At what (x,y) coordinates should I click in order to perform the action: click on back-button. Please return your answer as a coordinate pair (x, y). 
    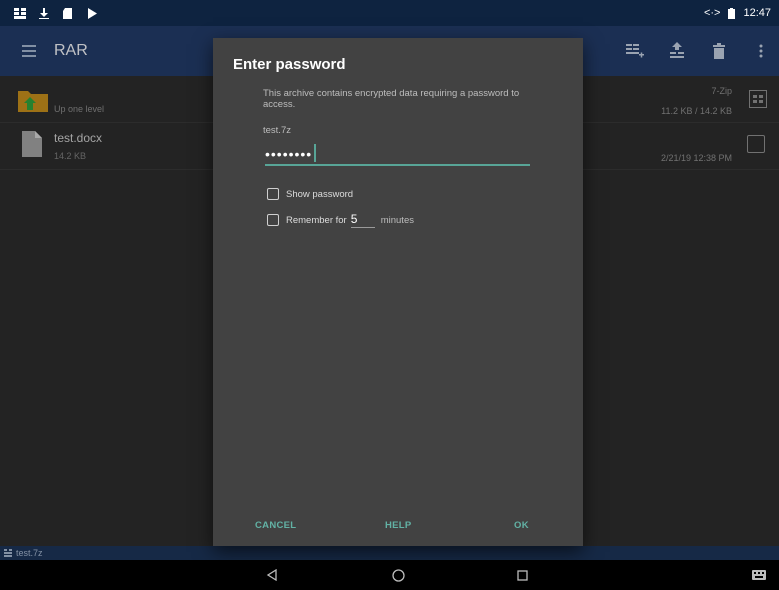
    Looking at the image, I should click on (272, 575).